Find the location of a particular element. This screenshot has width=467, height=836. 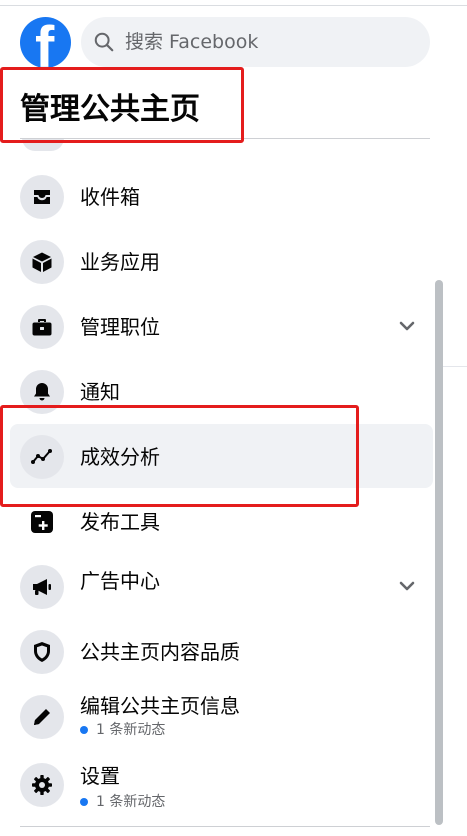

facebook-logo-letter: f is located at coordinates (45, 43).